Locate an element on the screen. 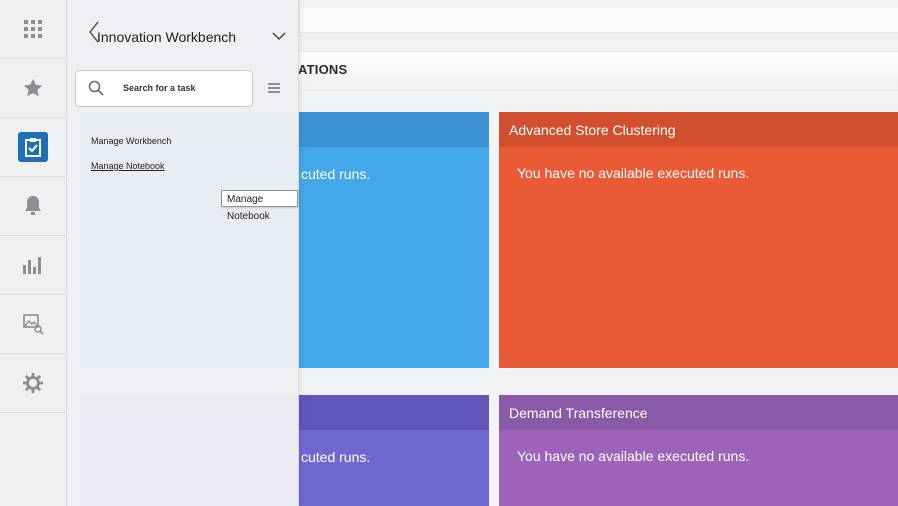 This screenshot has width=898, height=506. clipboard-check-icon is located at coordinates (33, 147).